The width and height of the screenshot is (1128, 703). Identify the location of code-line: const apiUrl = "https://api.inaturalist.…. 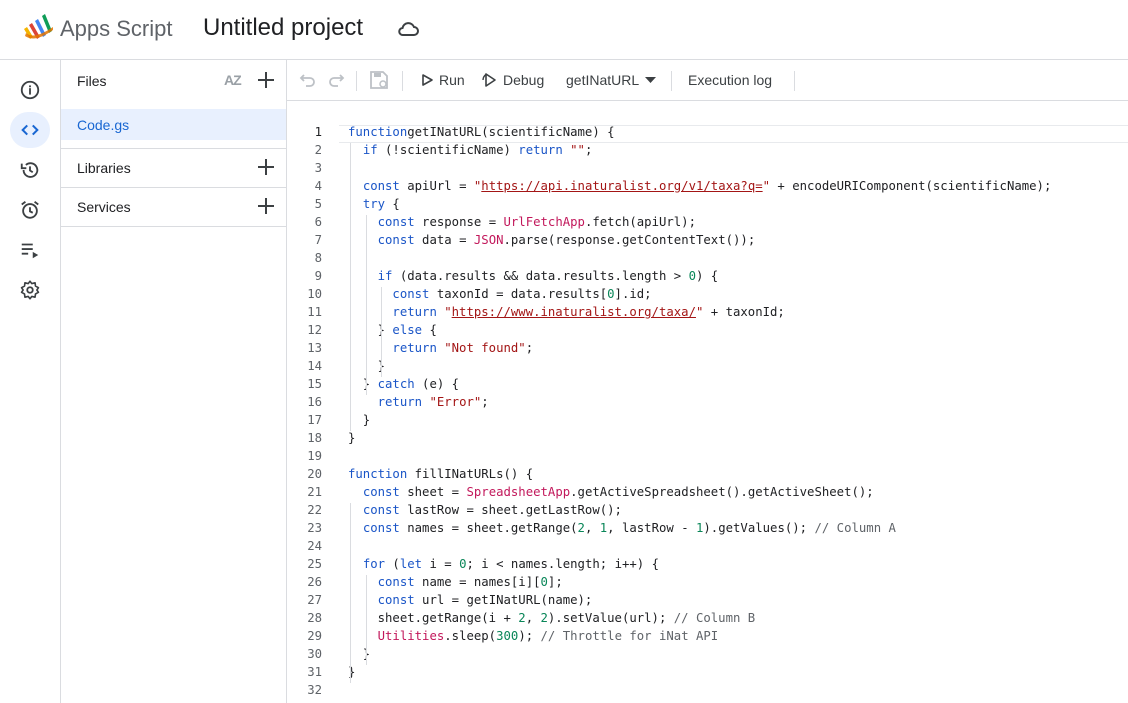
(700, 186).